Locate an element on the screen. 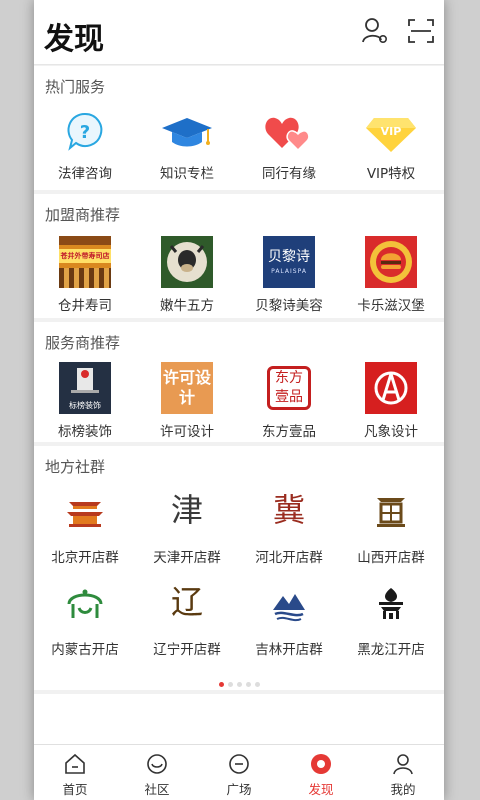 The height and width of the screenshot is (800, 480). hebei-emblem: 冀 is located at coordinates (289, 514).